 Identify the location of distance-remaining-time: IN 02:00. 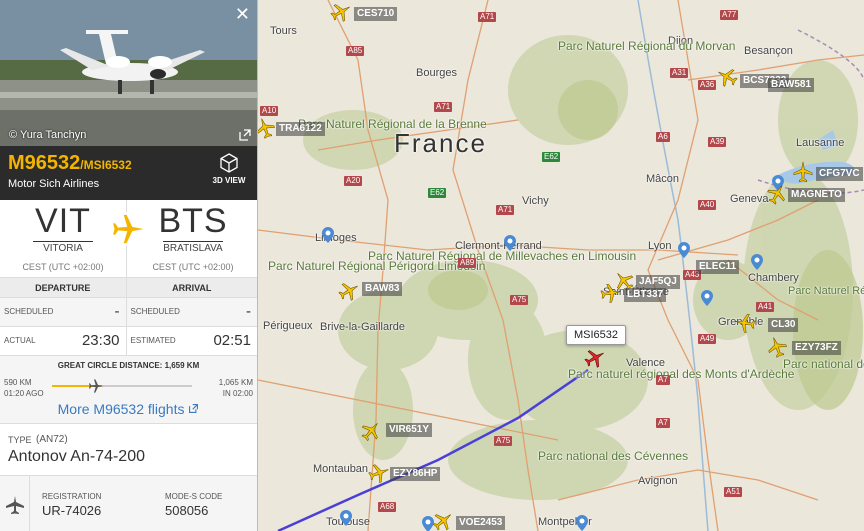
(237, 393).